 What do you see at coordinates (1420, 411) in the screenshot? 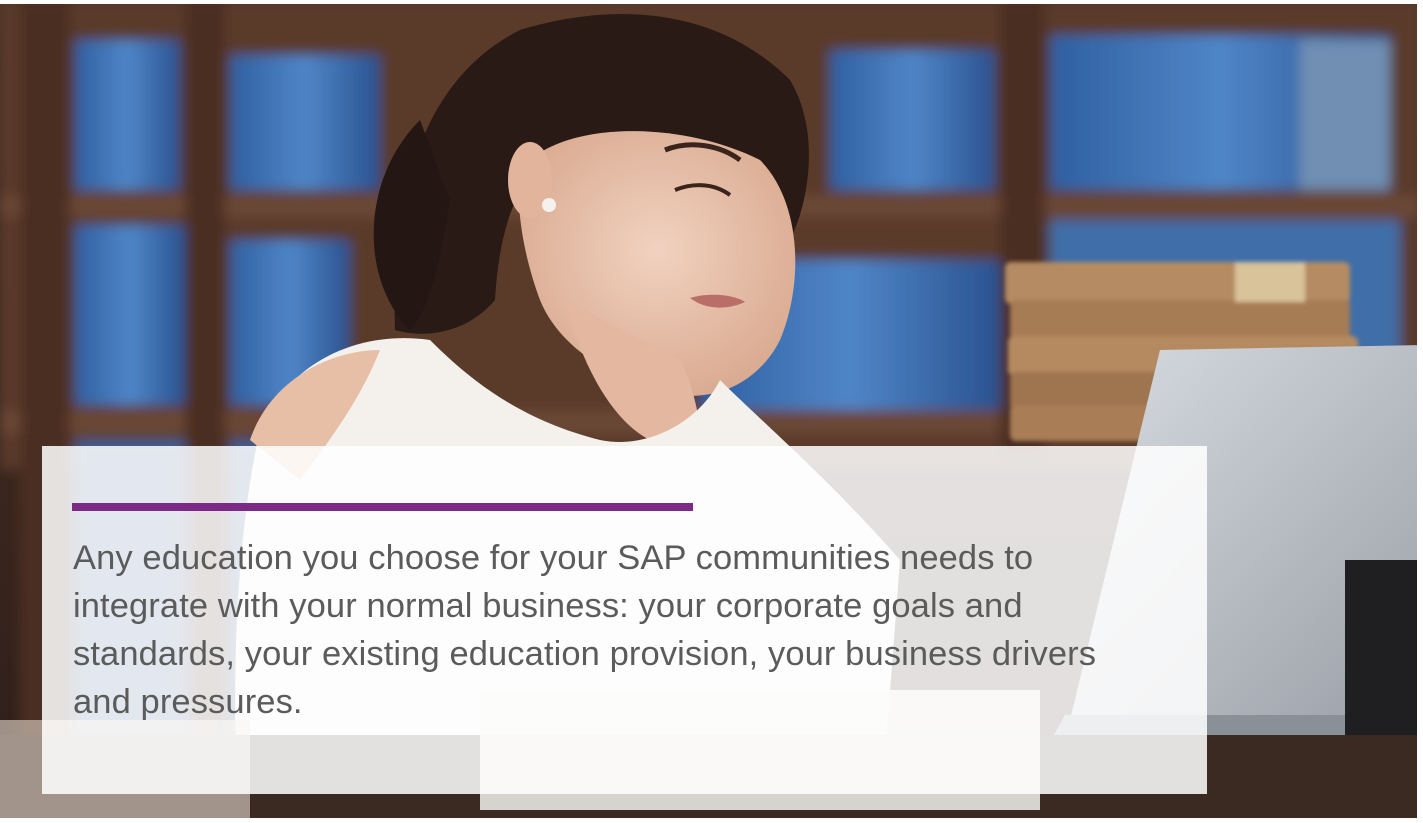
I see `right-border` at bounding box center [1420, 411].